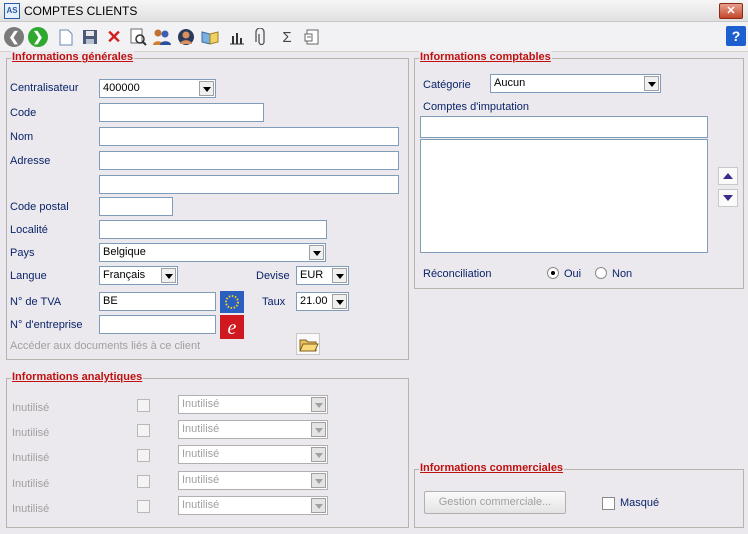  I want to click on categorie-select: Aucun, so click(575, 83).